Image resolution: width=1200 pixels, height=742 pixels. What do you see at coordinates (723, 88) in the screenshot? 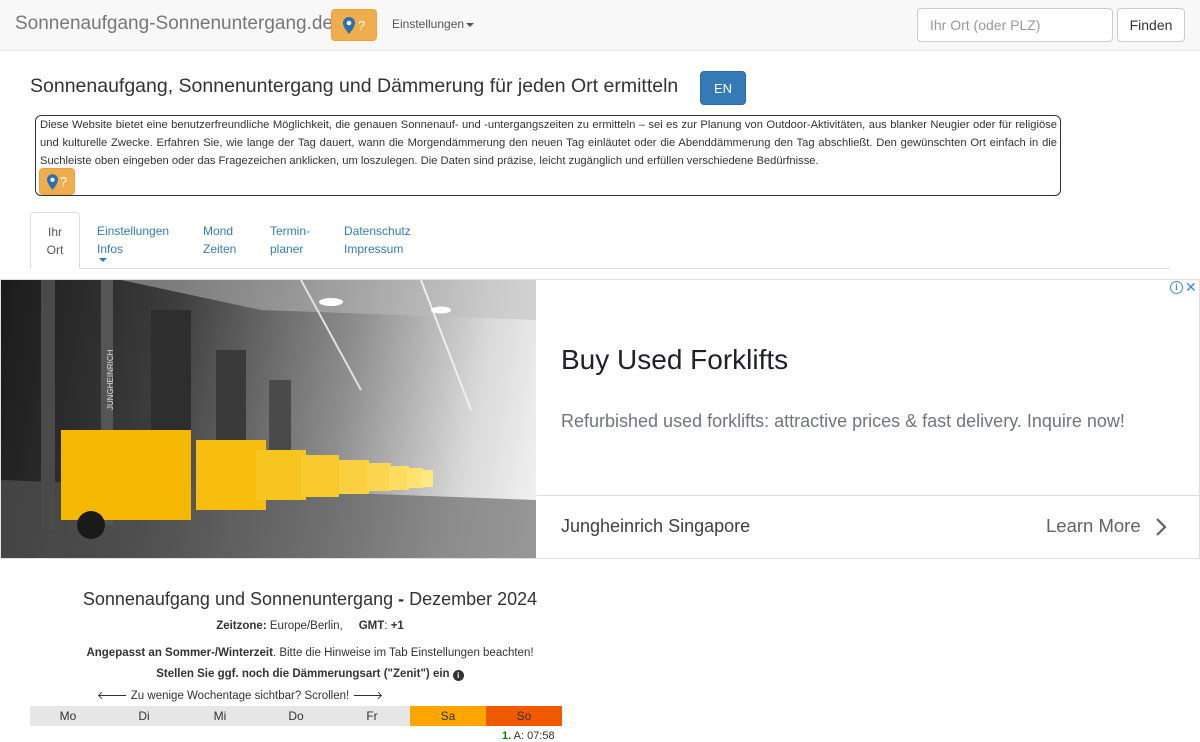
I see `language-en-button: EN` at bounding box center [723, 88].